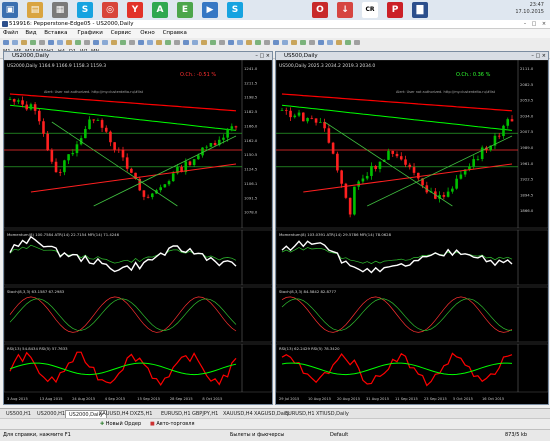  What do you see at coordinates (534, 24) in the screenshot?
I see `maximize-icon: □` at bounding box center [534, 24].